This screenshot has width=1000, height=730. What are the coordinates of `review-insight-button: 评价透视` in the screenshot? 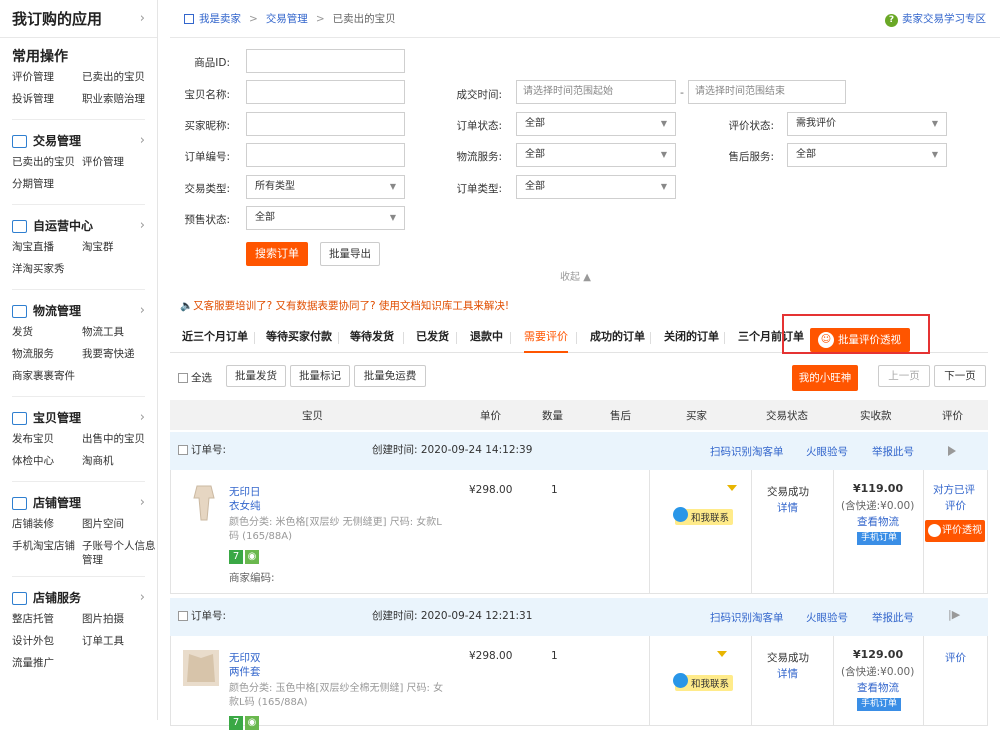 It's located at (955, 531).